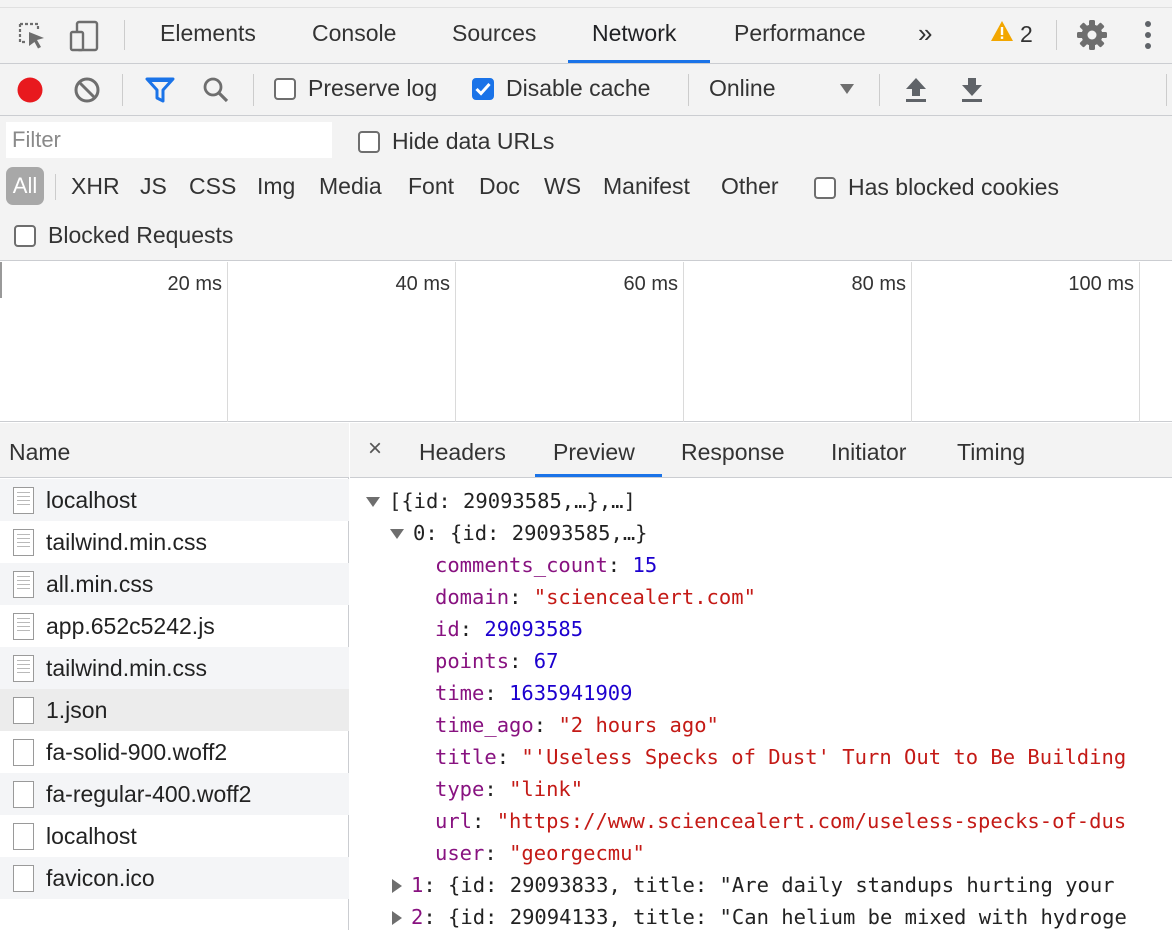 This screenshot has height=930, width=1172. What do you see at coordinates (153, 186) in the screenshot?
I see `filter-type-js: JS` at bounding box center [153, 186].